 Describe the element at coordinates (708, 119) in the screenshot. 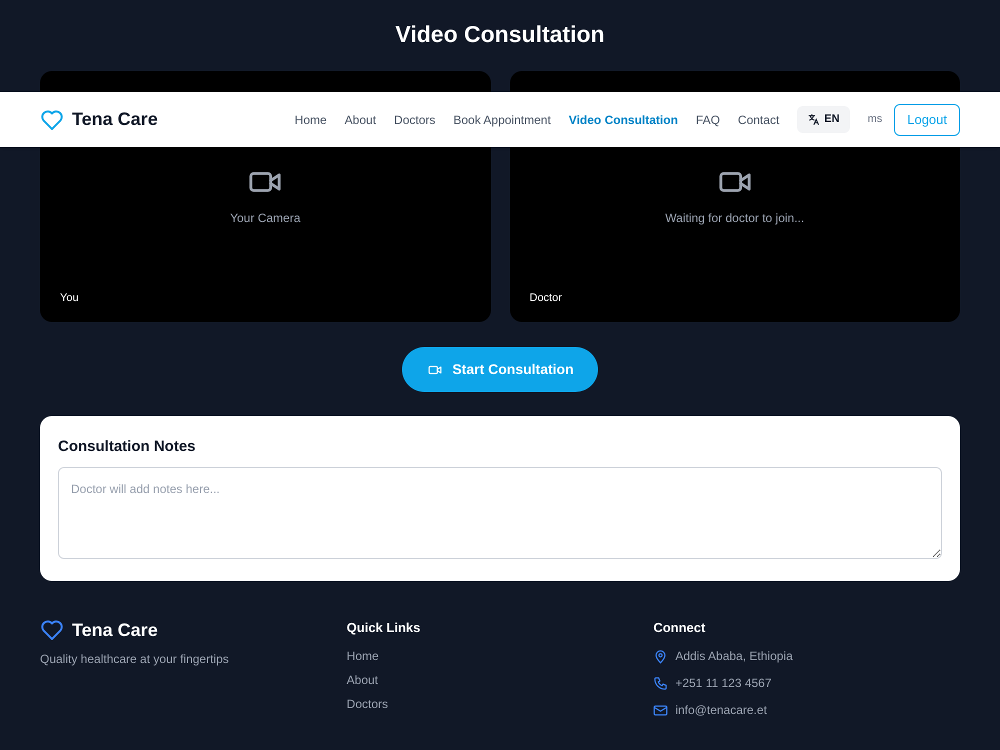

I see `nav-link: FAQ` at that location.